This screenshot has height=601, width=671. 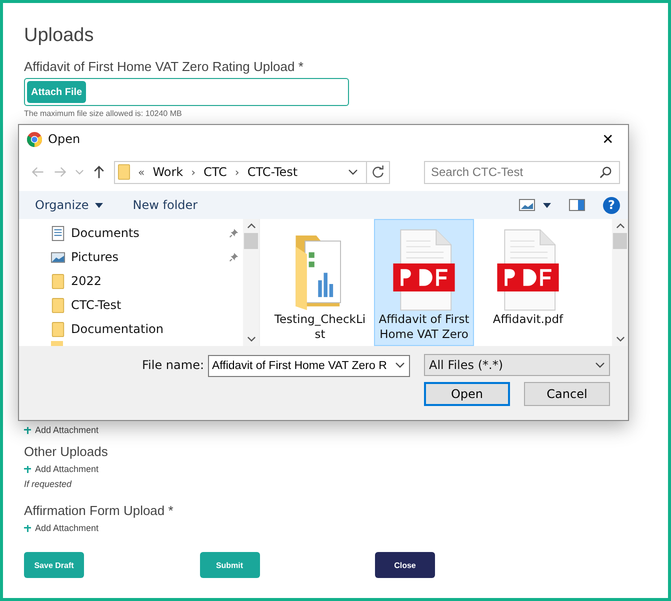 I want to click on organize-menu: Organize, so click(x=69, y=205).